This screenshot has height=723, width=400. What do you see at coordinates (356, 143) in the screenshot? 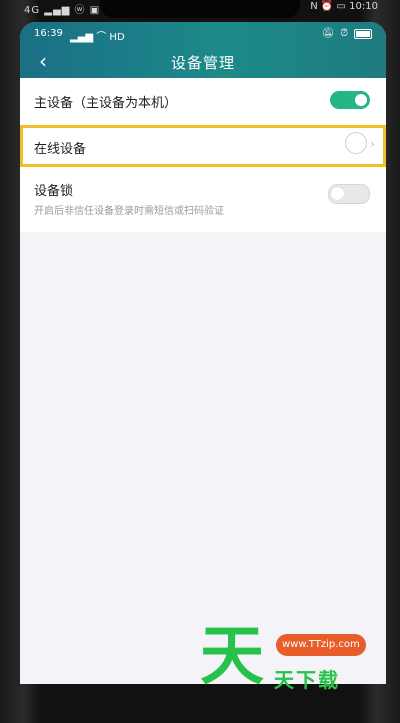
I see `touch-indicator-icon` at bounding box center [356, 143].